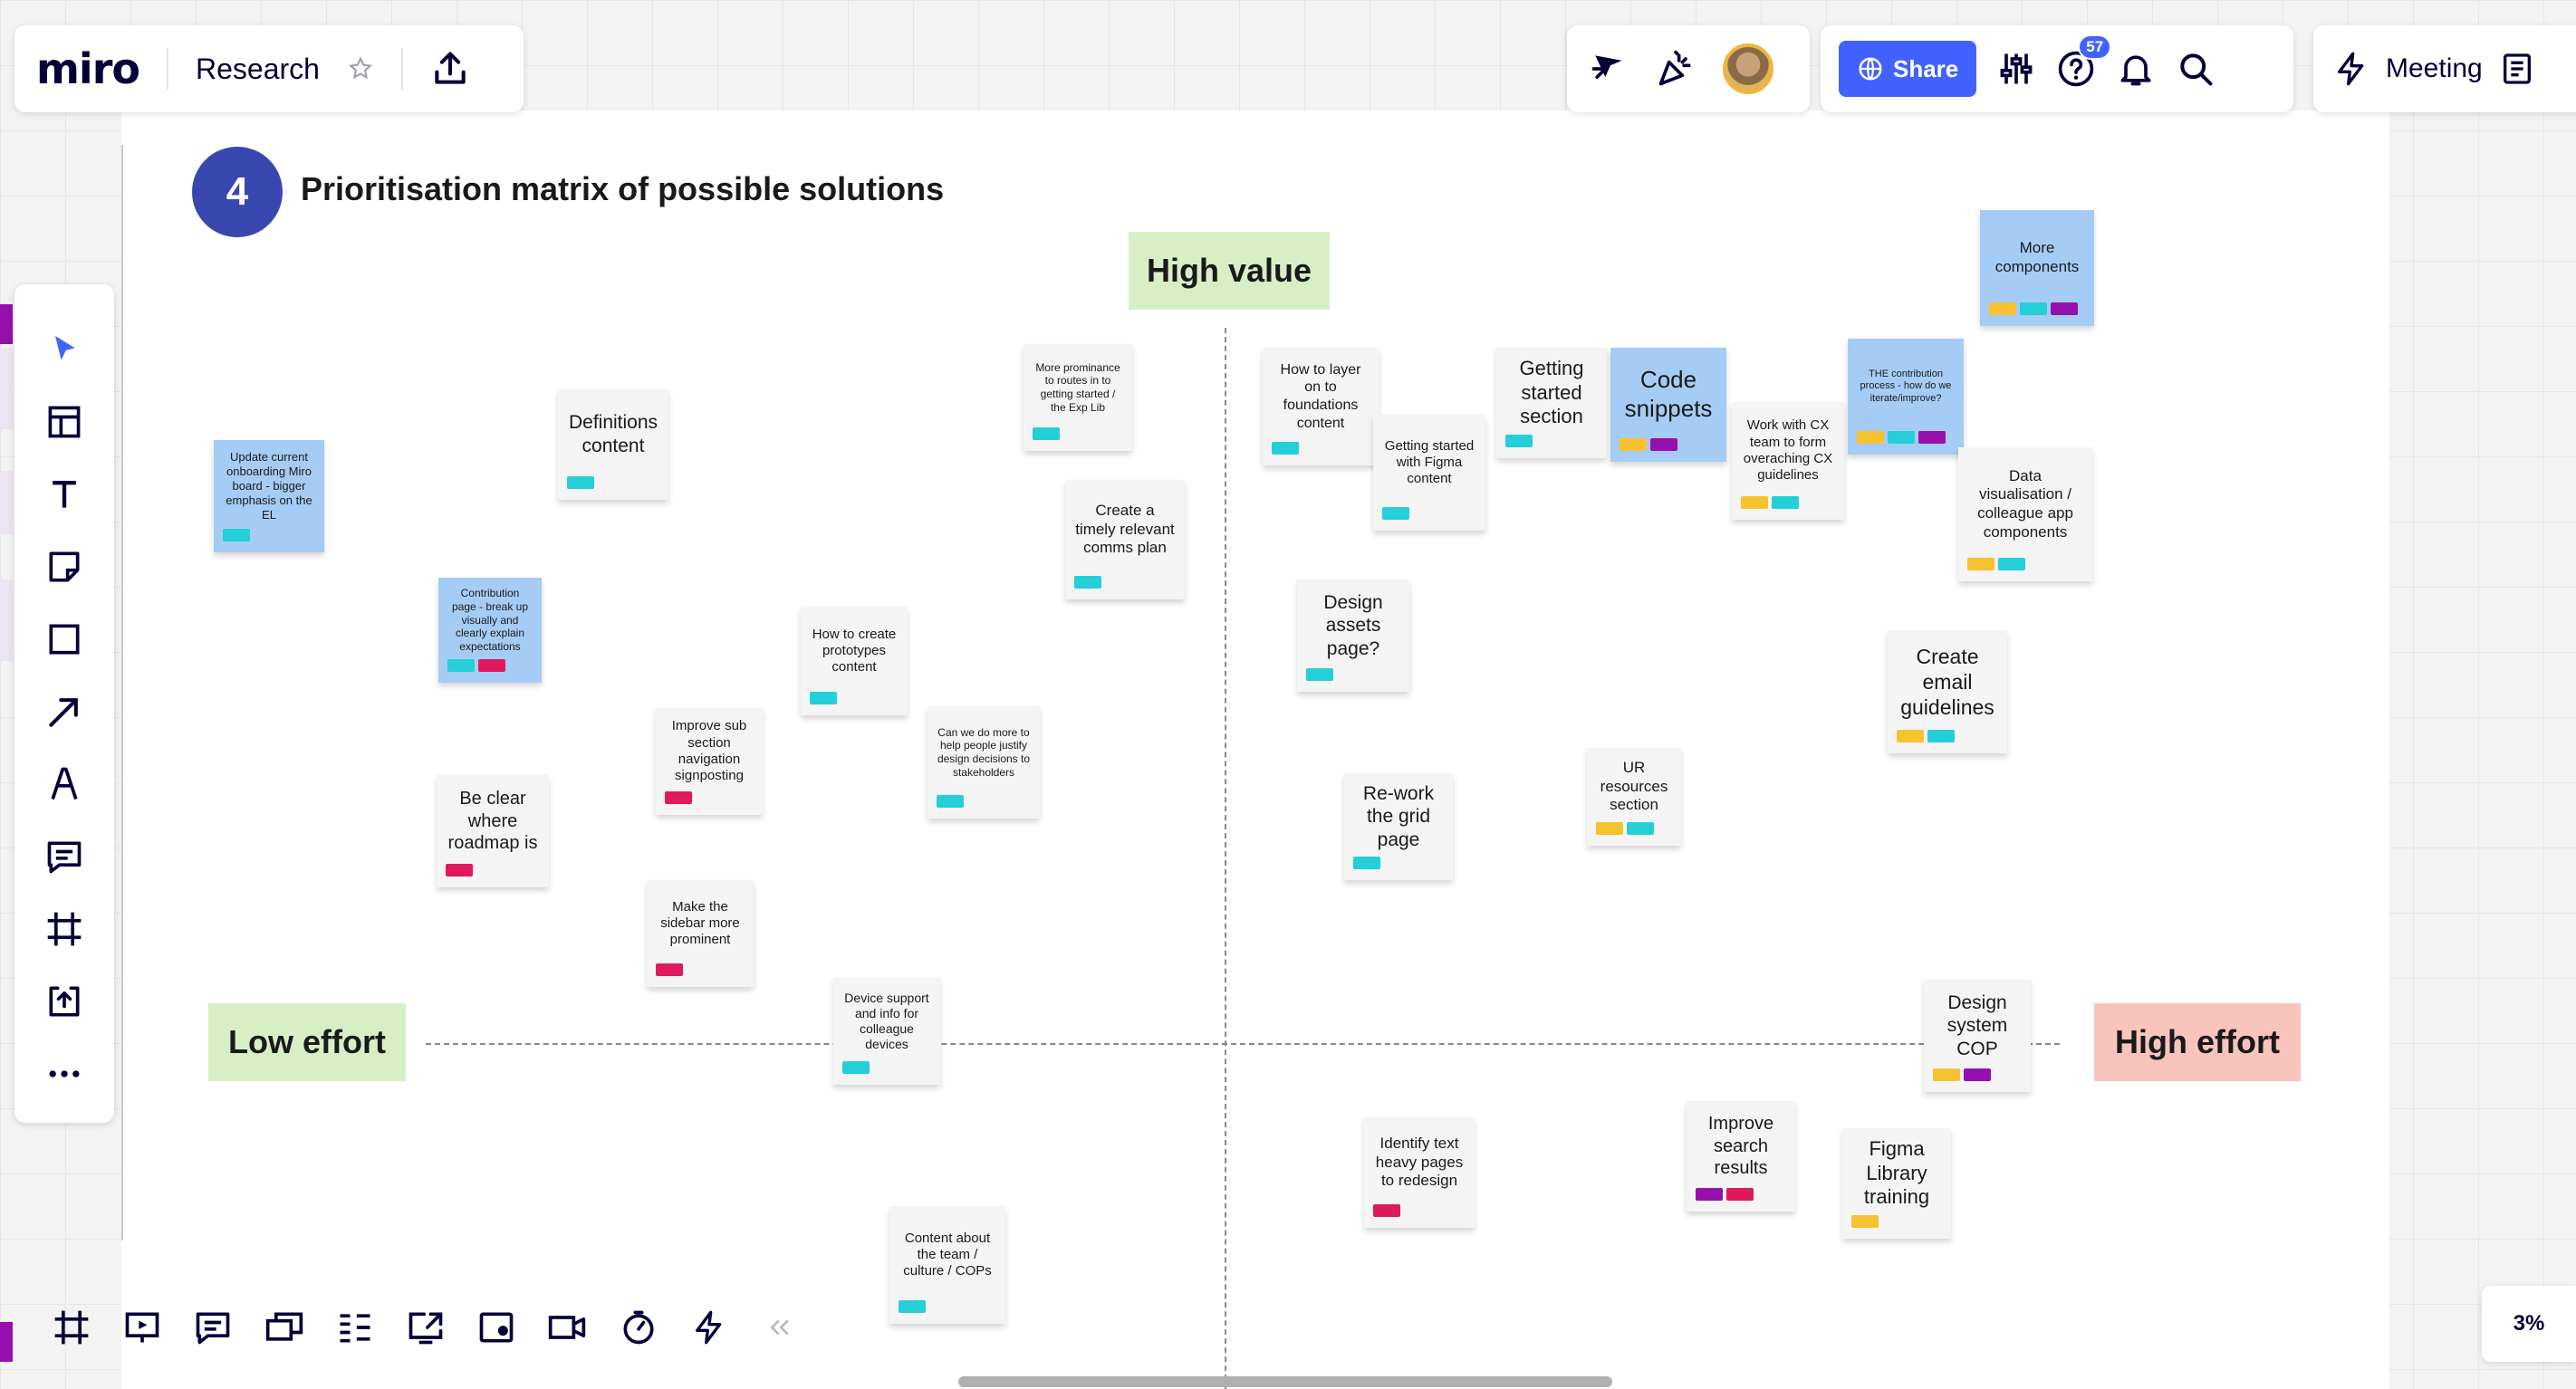 The image size is (2576, 1389). I want to click on sticky-note: Getting started section, so click(1551, 403).